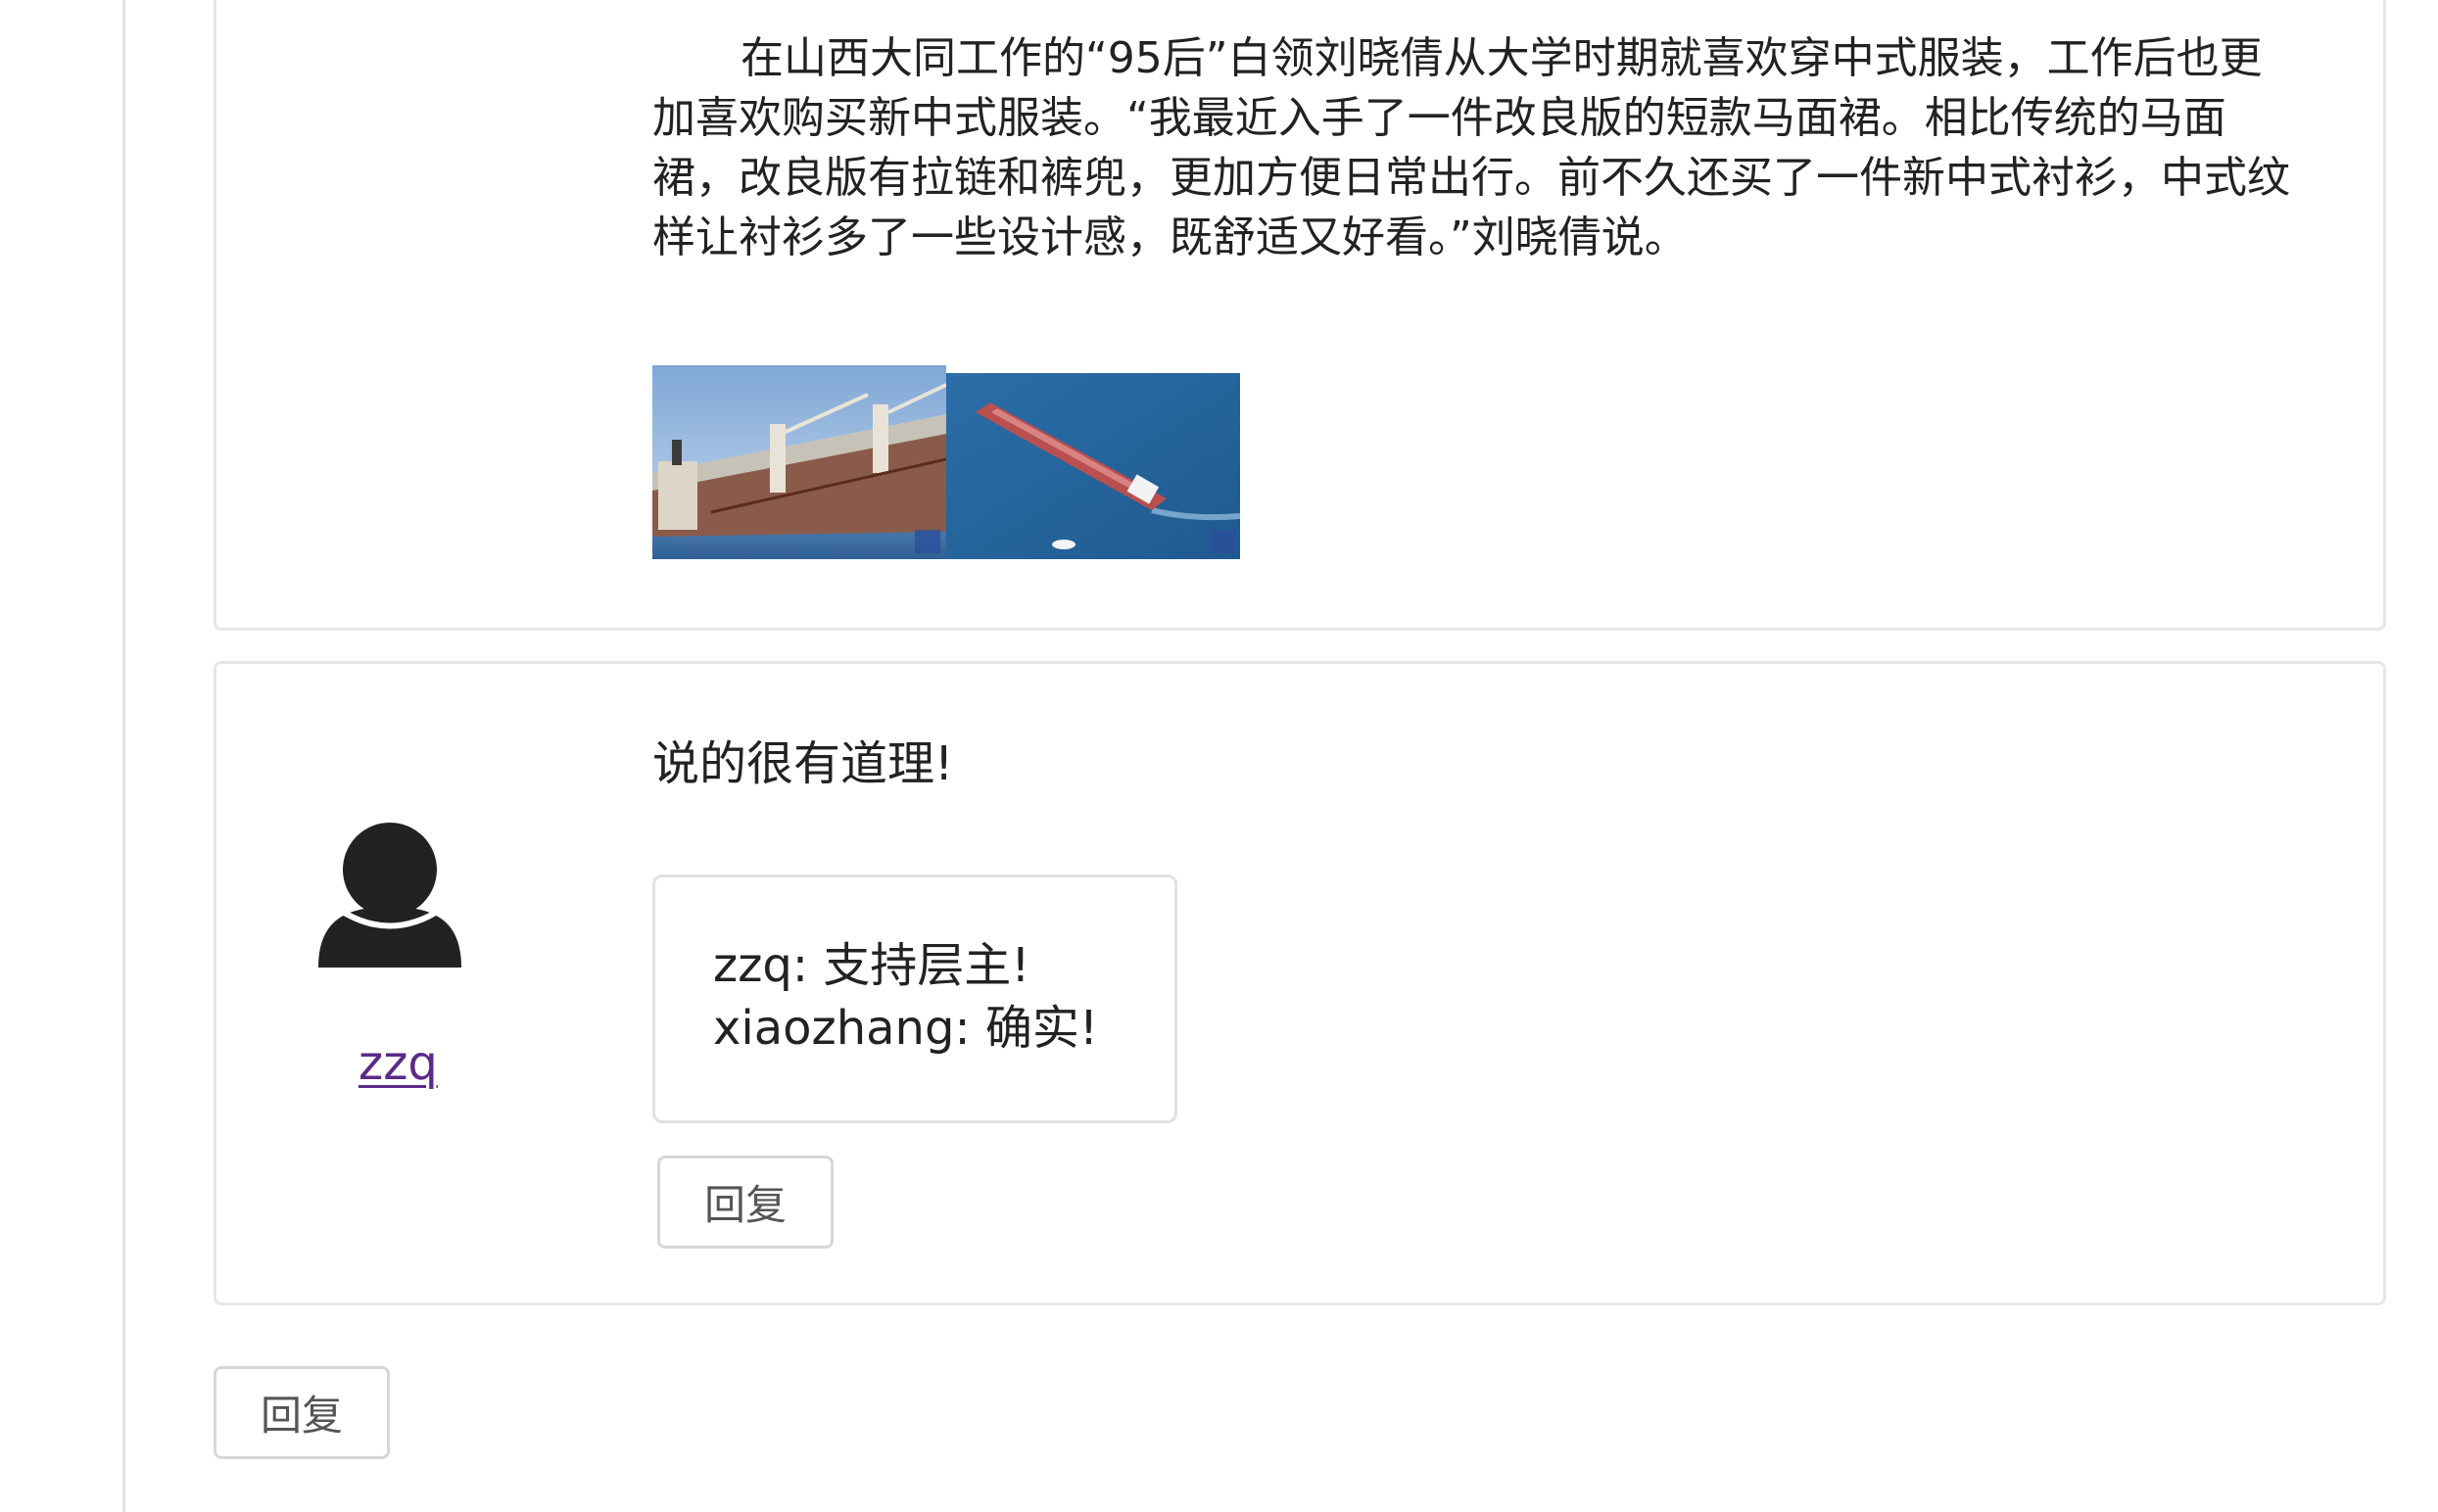 This screenshot has width=2438, height=1512. I want to click on subcomment-box: zzq: 支持层主! xiaozhang: 确实!, so click(914, 998).